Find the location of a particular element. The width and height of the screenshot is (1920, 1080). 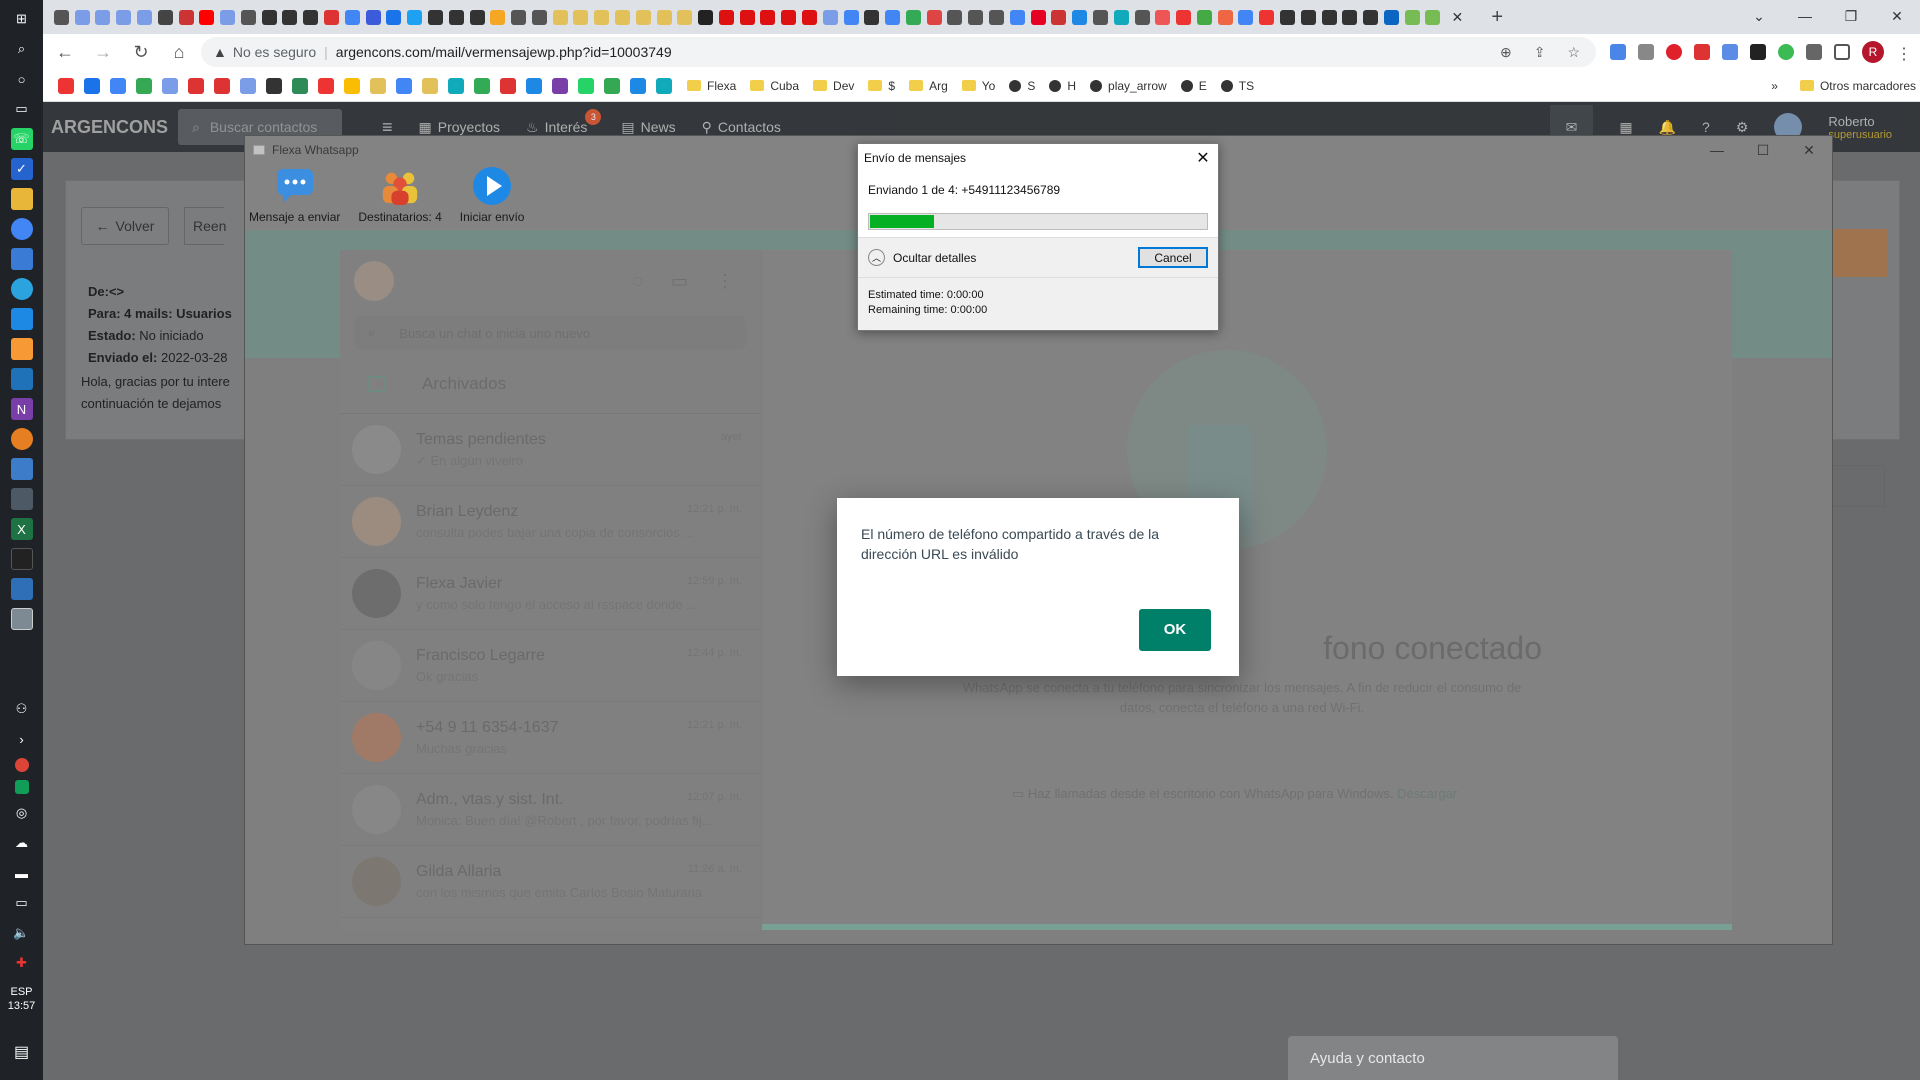

start-icon: ⊞ is located at coordinates (22, 19).